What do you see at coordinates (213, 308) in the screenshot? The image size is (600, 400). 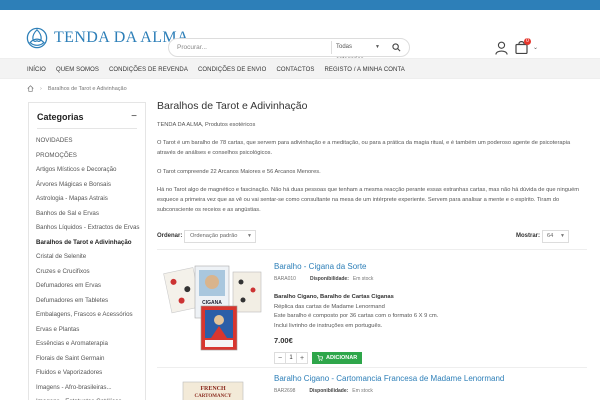 I see `product-image: CIGANA DA SORTE` at bounding box center [213, 308].